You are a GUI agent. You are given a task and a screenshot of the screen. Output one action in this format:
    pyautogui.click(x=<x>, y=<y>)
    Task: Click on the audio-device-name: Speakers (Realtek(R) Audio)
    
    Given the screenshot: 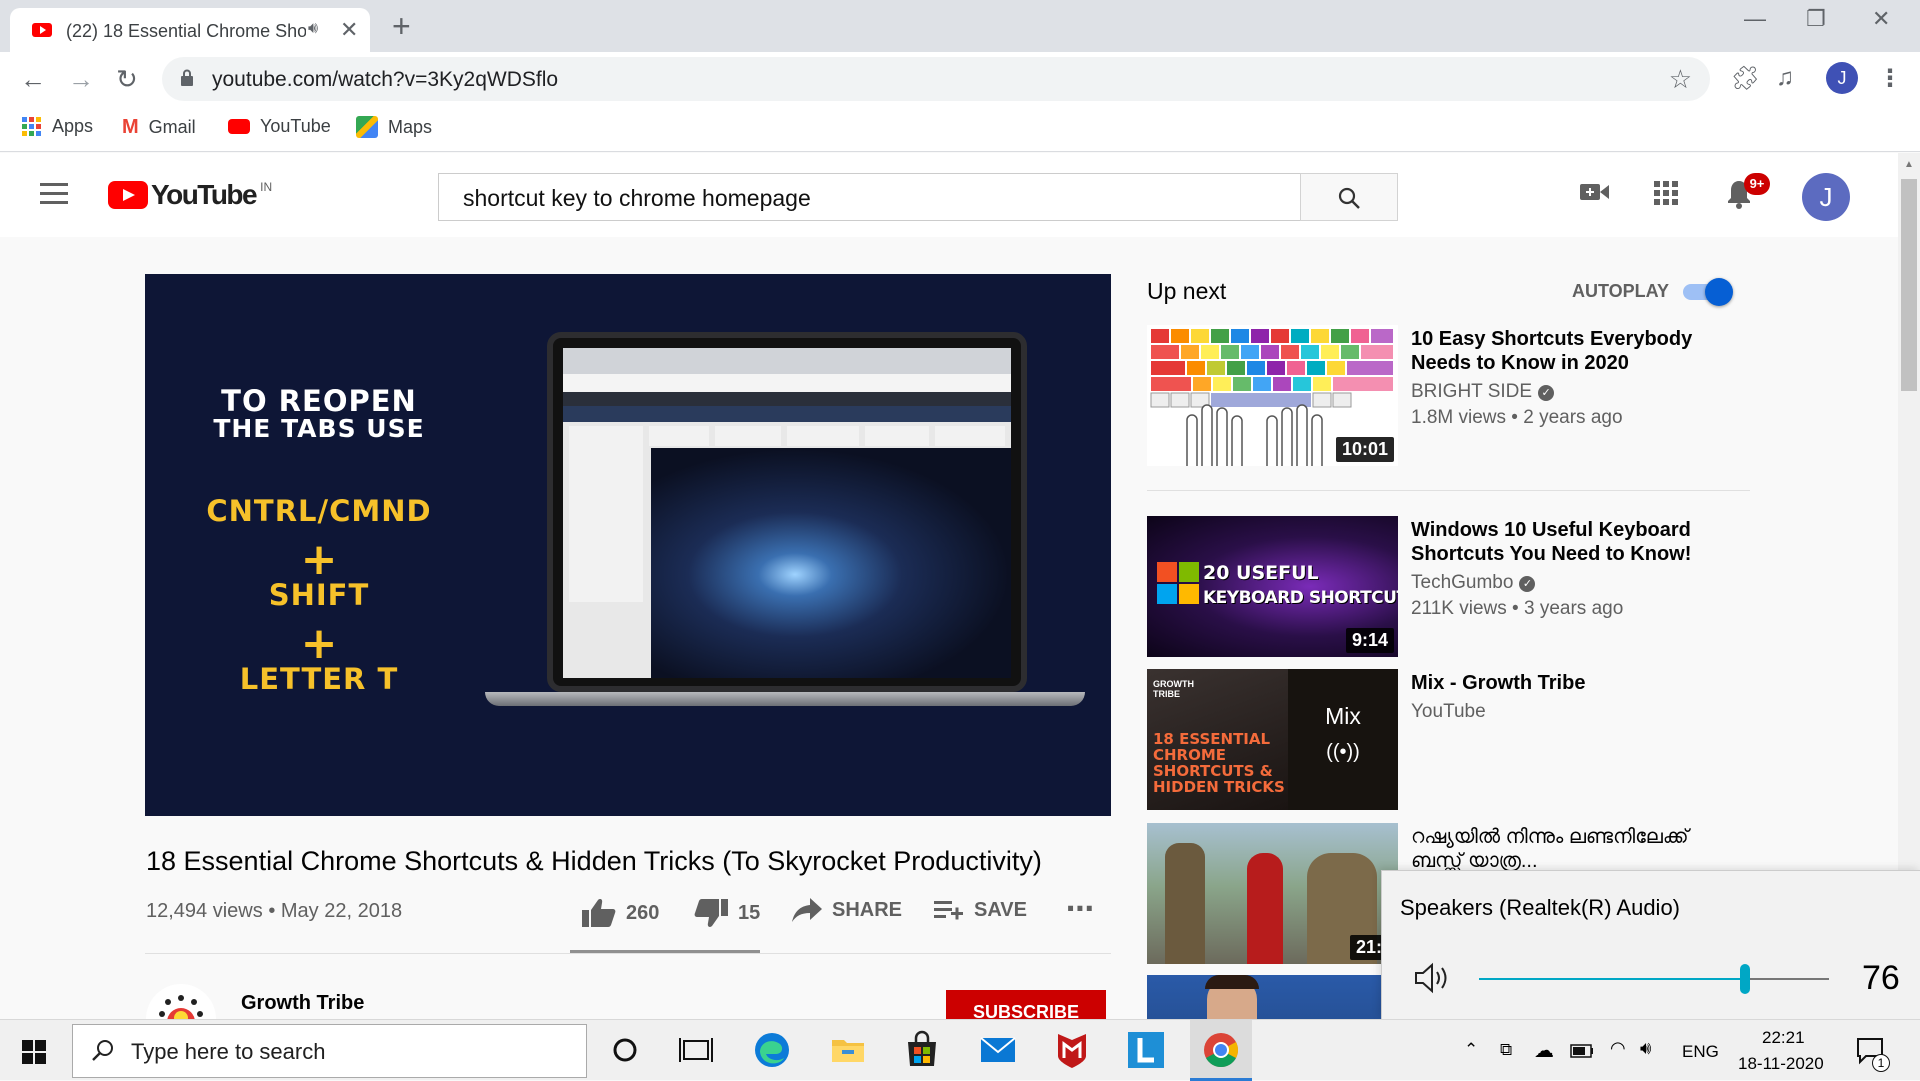 What is the action you would take?
    pyautogui.click(x=1540, y=908)
    